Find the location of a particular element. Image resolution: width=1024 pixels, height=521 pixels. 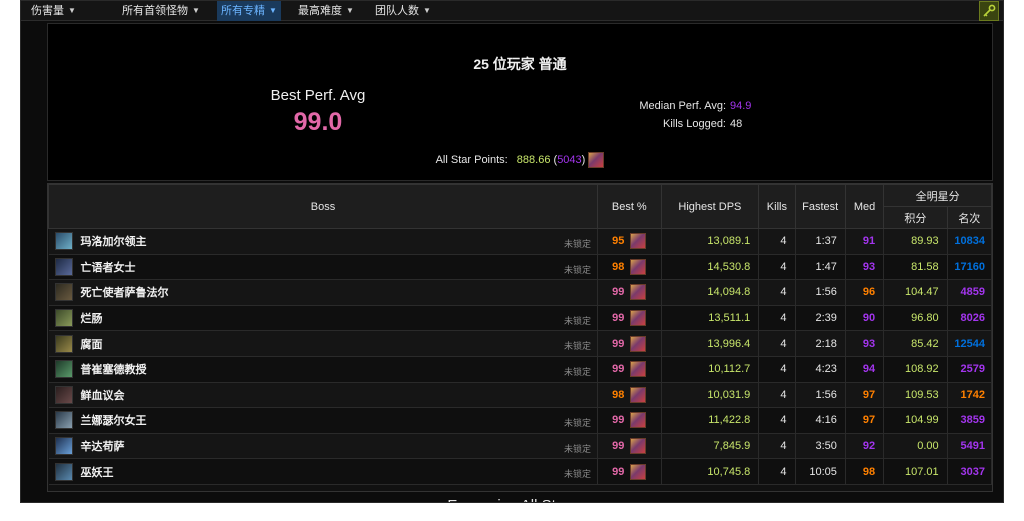

cell-med: 96 is located at coordinates (865, 292).